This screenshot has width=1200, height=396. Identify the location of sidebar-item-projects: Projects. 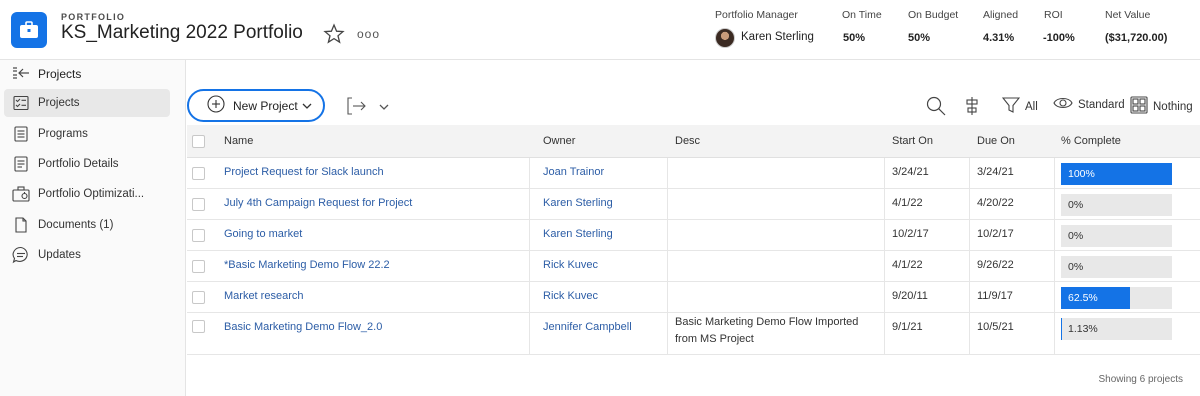
(87, 103).